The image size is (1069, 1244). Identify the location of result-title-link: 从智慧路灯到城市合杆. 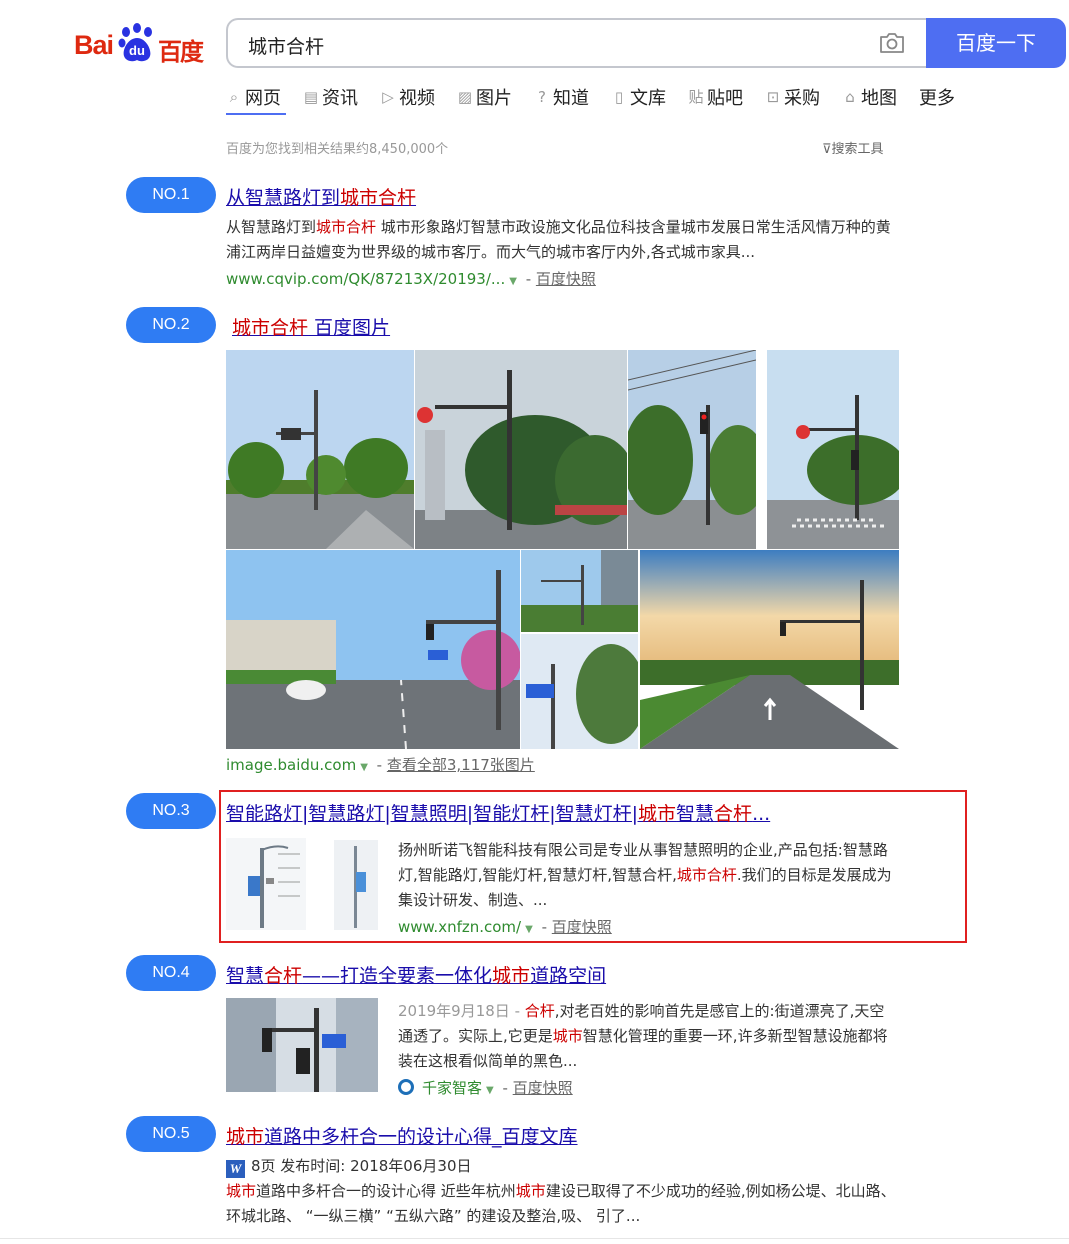
(321, 196).